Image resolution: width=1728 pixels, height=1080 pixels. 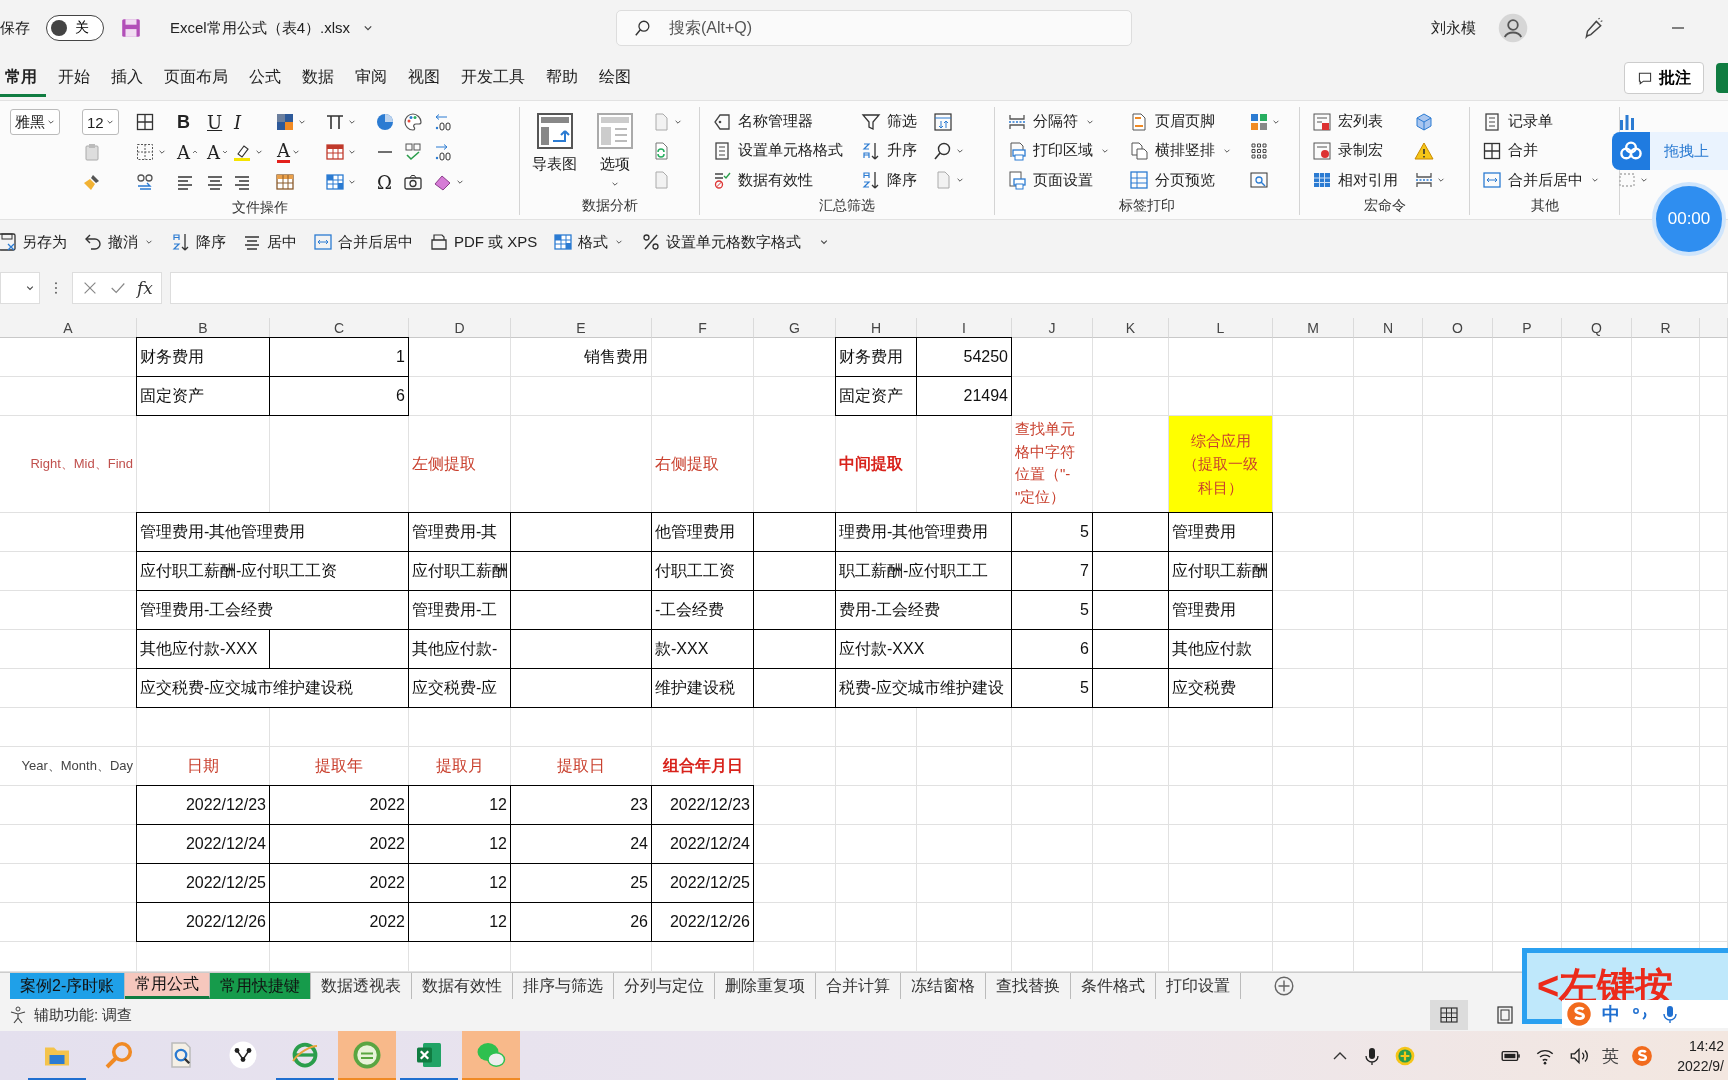 I want to click on column-header: N, so click(x=1388, y=328).